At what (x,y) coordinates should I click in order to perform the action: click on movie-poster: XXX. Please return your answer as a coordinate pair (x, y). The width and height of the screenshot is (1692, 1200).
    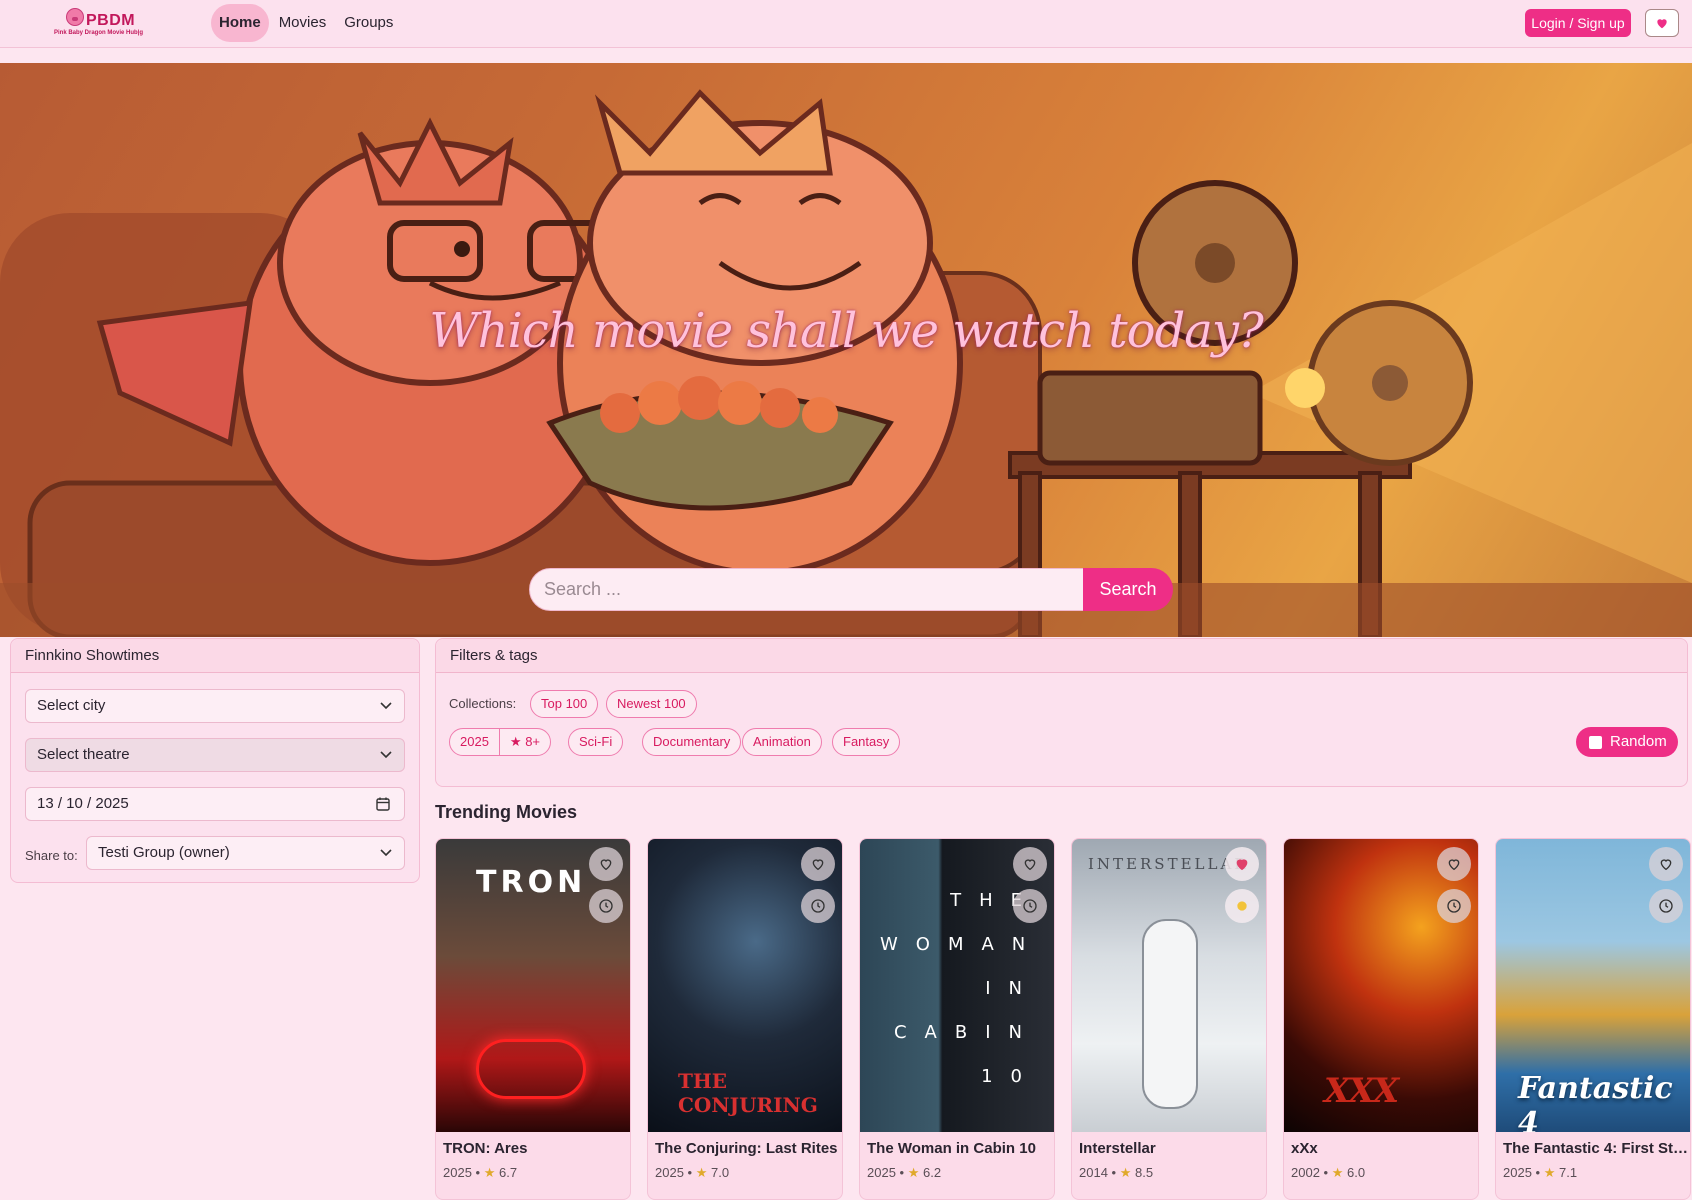
    Looking at the image, I should click on (1381, 985).